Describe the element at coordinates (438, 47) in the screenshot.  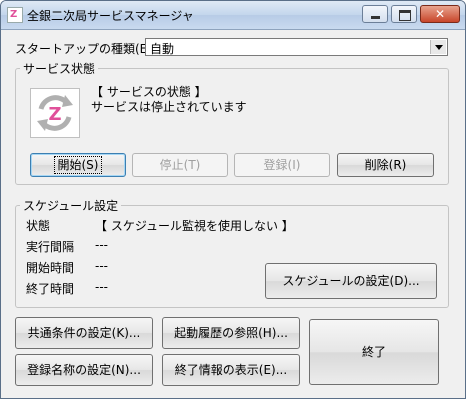
I see `chevron-down-icon` at that location.